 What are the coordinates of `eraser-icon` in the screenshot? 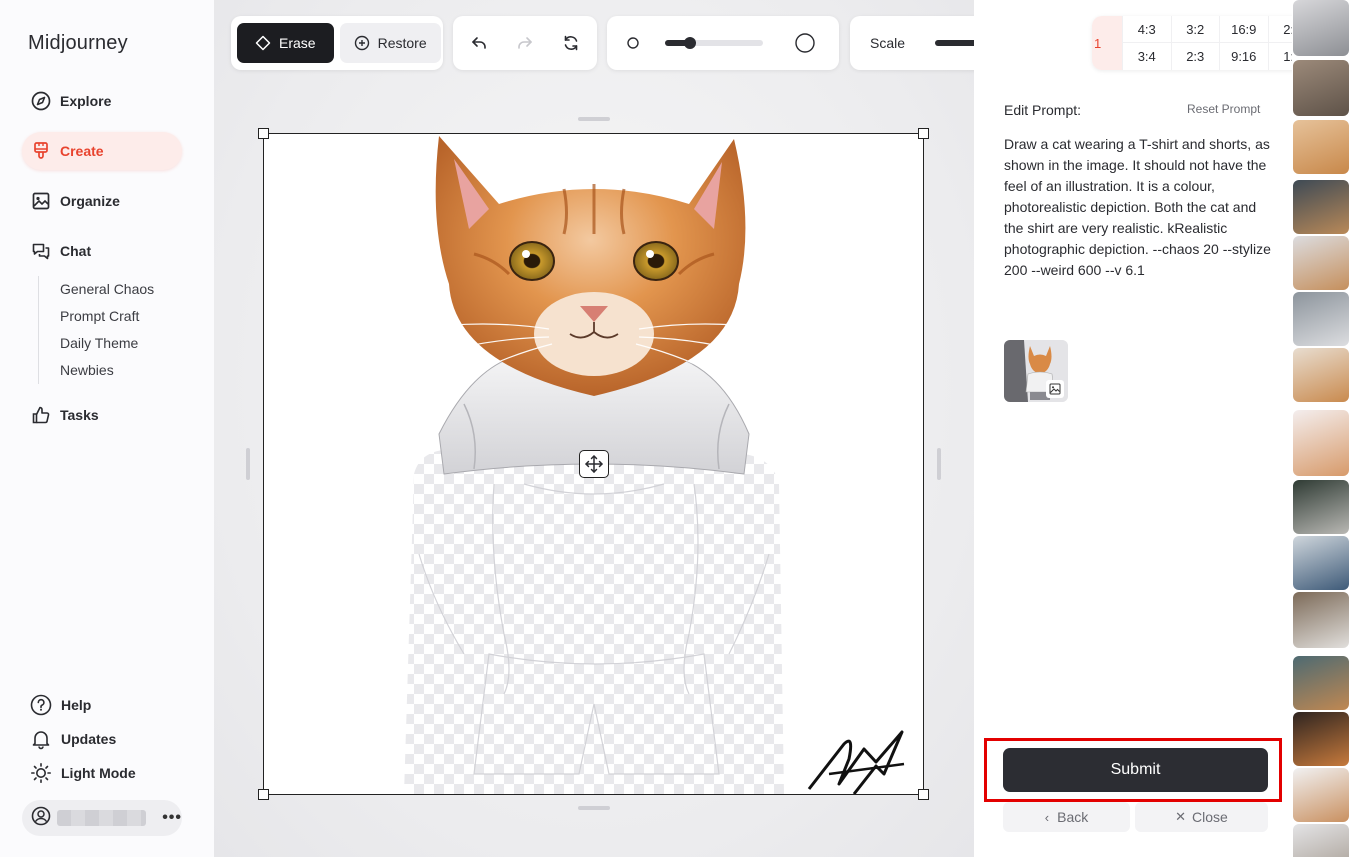 It's located at (263, 43).